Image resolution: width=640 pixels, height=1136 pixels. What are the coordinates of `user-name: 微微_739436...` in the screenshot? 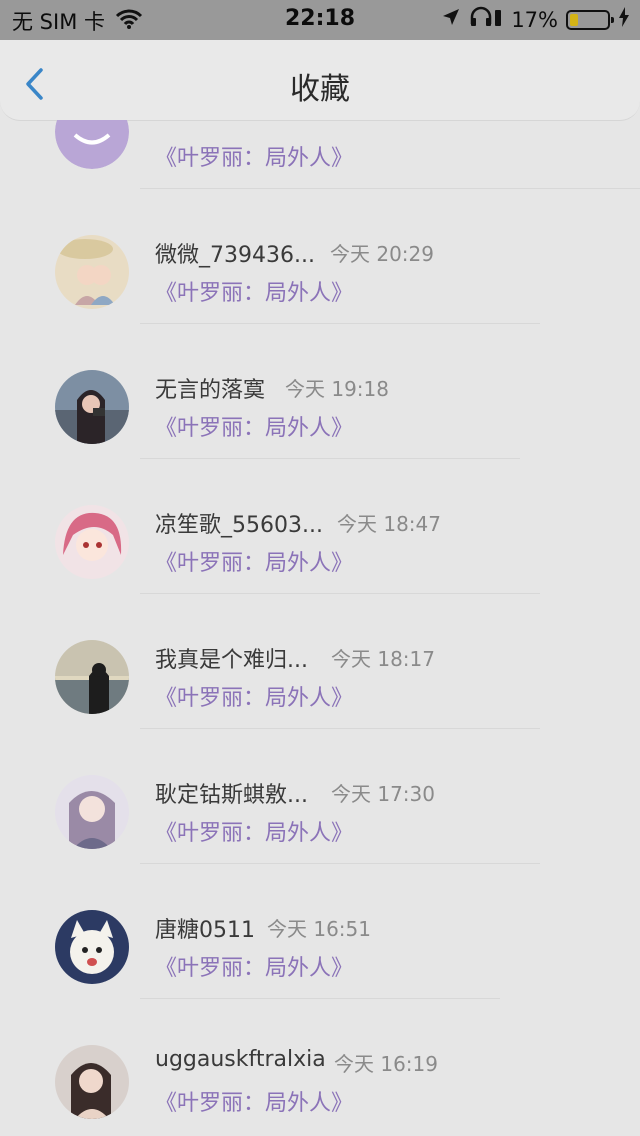 It's located at (235, 255).